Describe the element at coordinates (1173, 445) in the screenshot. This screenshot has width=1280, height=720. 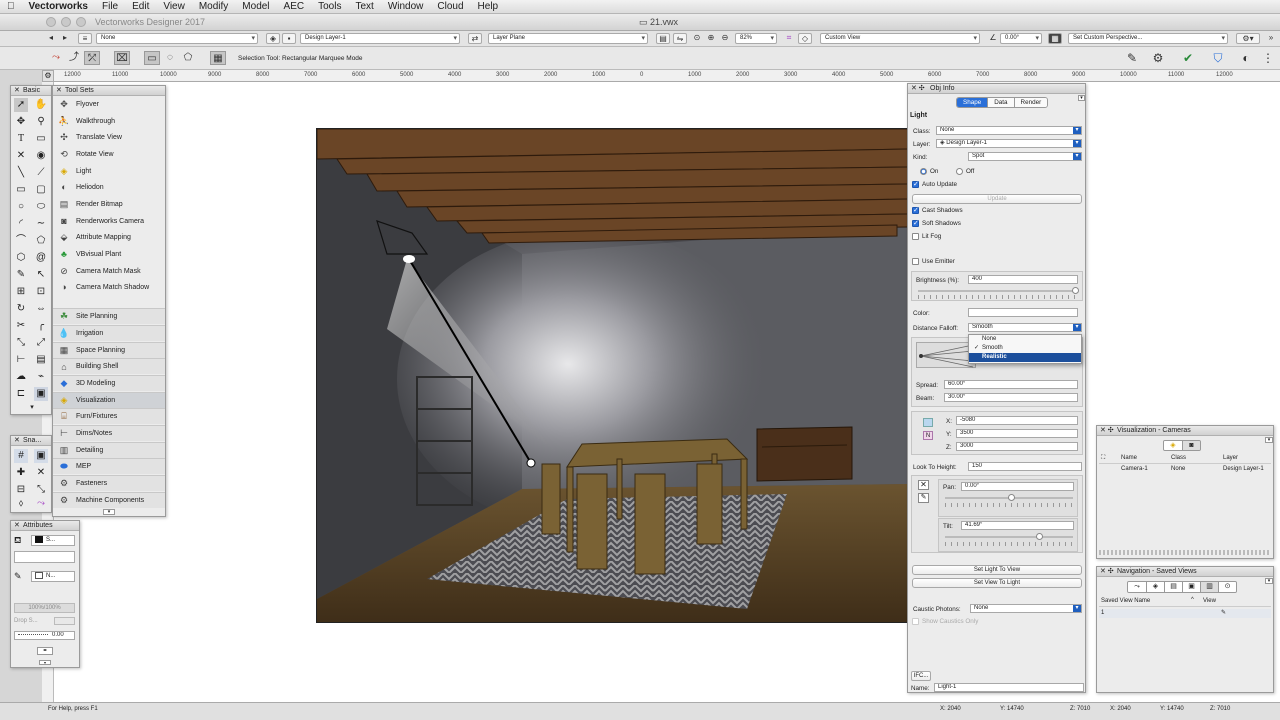
I see `light-icon: ◈` at that location.